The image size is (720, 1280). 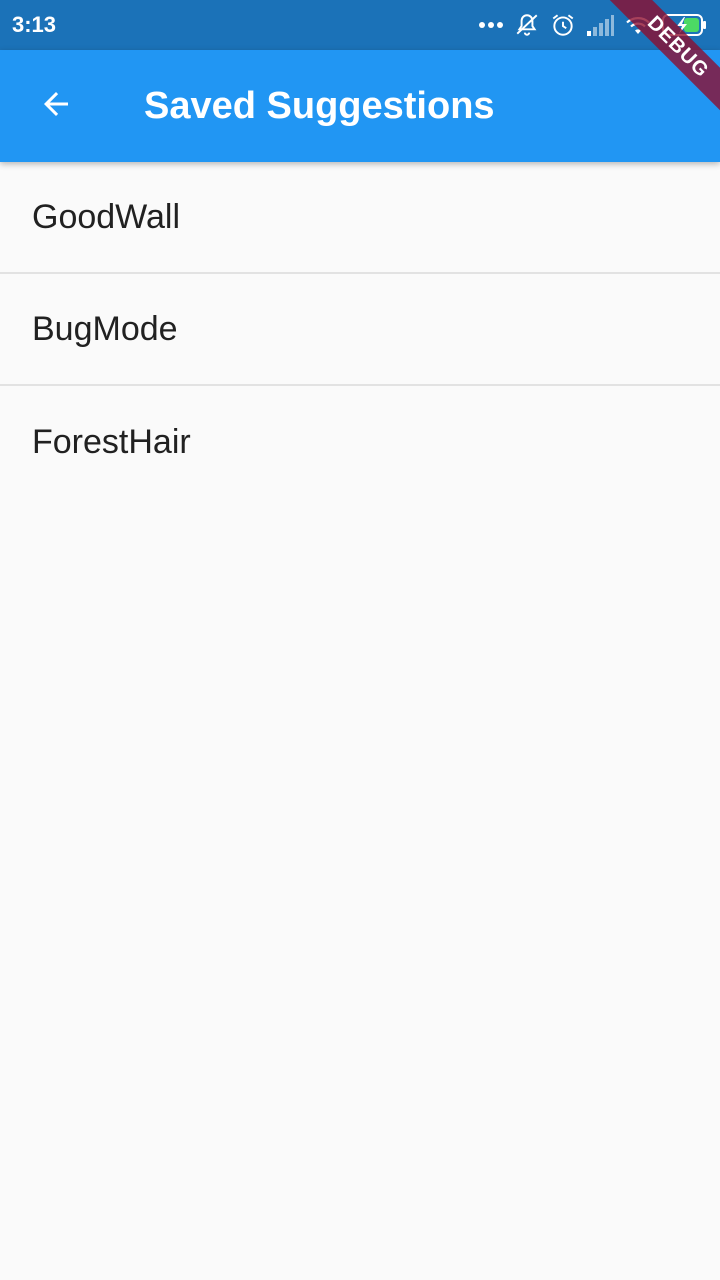 I want to click on arrow-left-icon, so click(x=56, y=106).